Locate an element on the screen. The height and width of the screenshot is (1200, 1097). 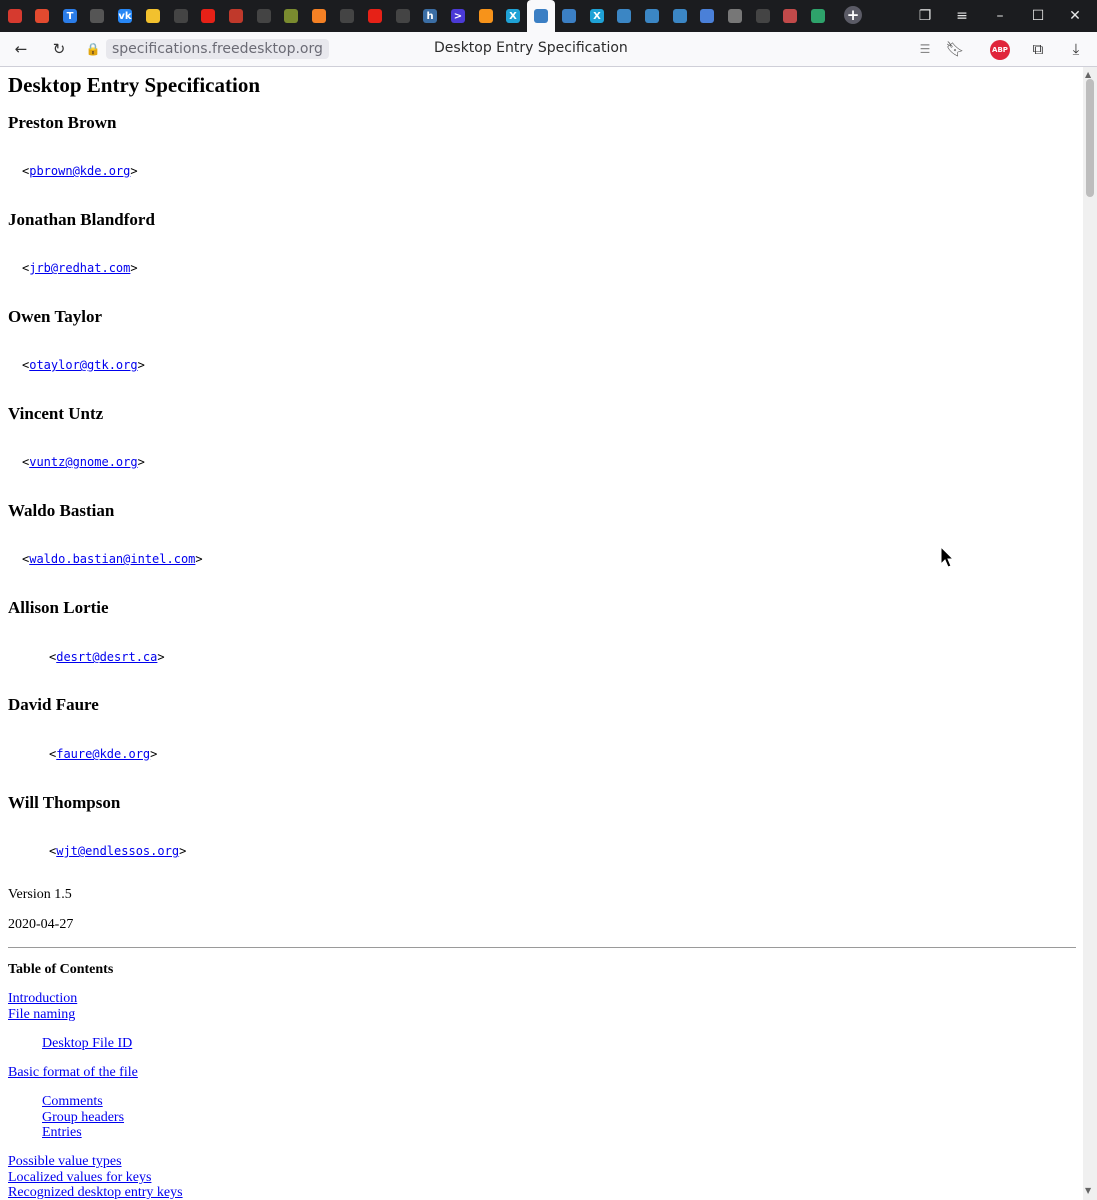
url-field: specifications.freedesktop.org is located at coordinates (217, 49).